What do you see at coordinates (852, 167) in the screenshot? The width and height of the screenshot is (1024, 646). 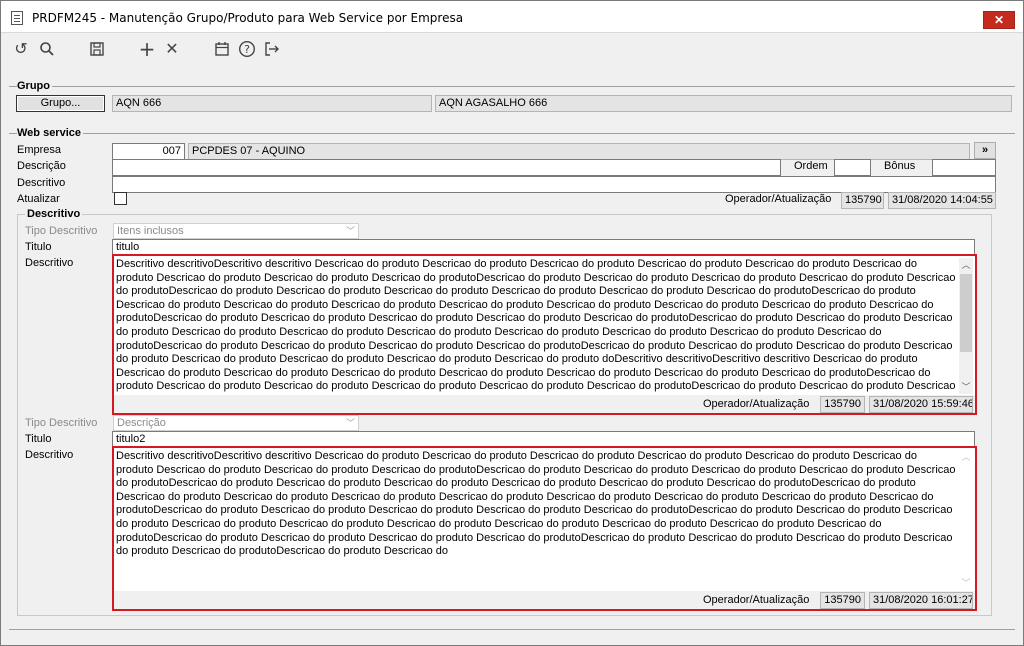 I see `ordem-input` at bounding box center [852, 167].